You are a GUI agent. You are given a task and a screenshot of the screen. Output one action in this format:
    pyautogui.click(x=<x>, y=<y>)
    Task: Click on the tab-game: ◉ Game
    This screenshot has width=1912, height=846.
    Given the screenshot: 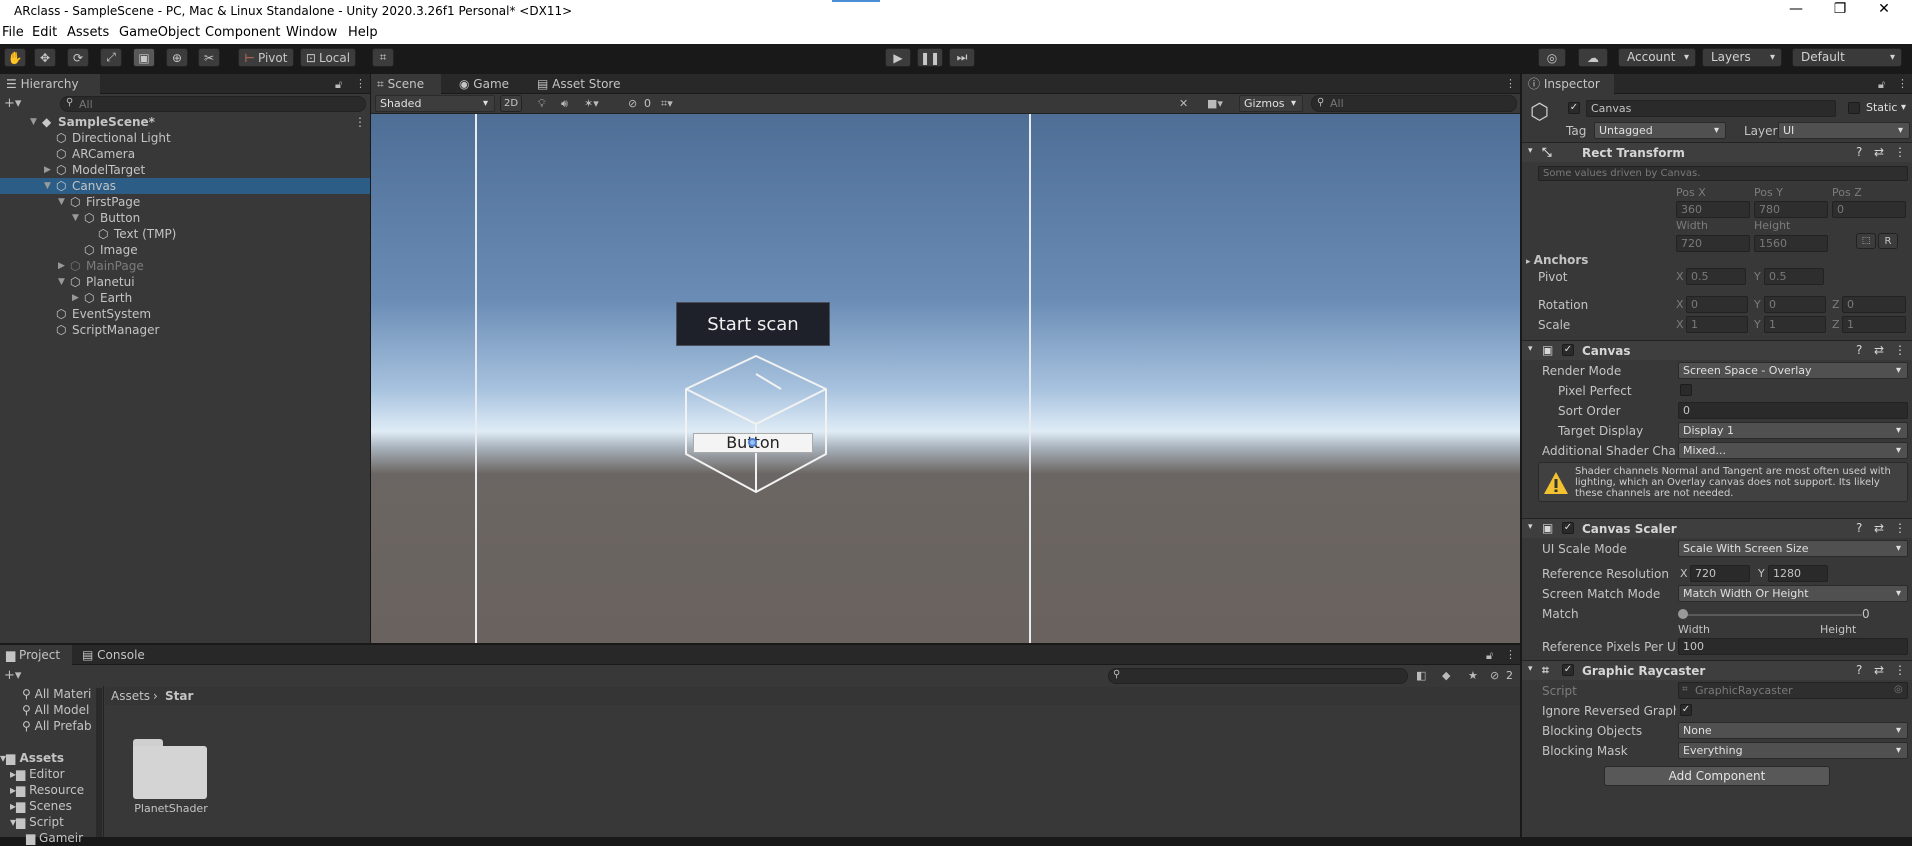 What is the action you would take?
    pyautogui.click(x=488, y=84)
    